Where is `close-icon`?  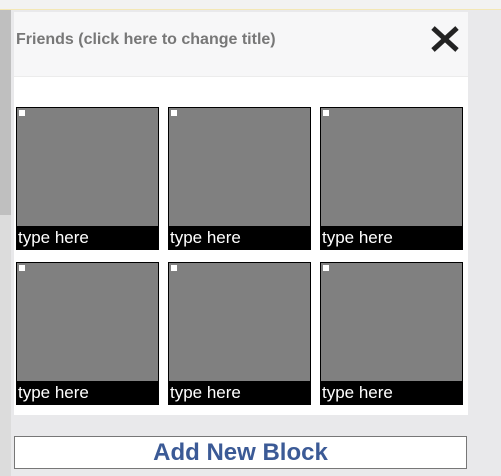
close-icon is located at coordinates (445, 39).